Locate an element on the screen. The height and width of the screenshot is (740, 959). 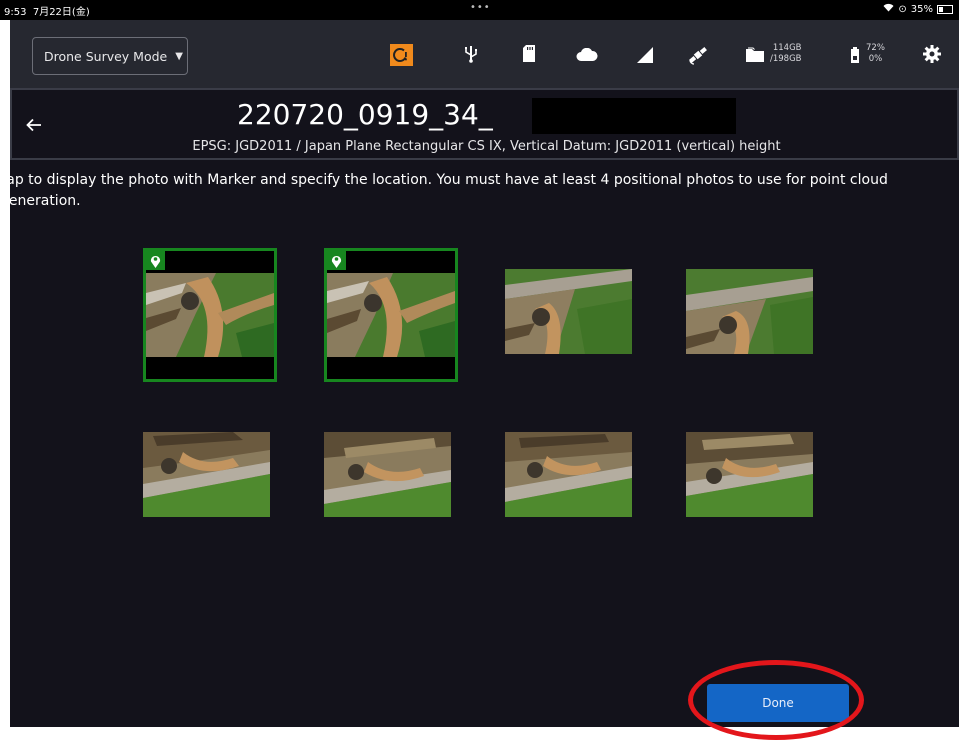
storage-used: 114GB is located at coordinates (787, 48).